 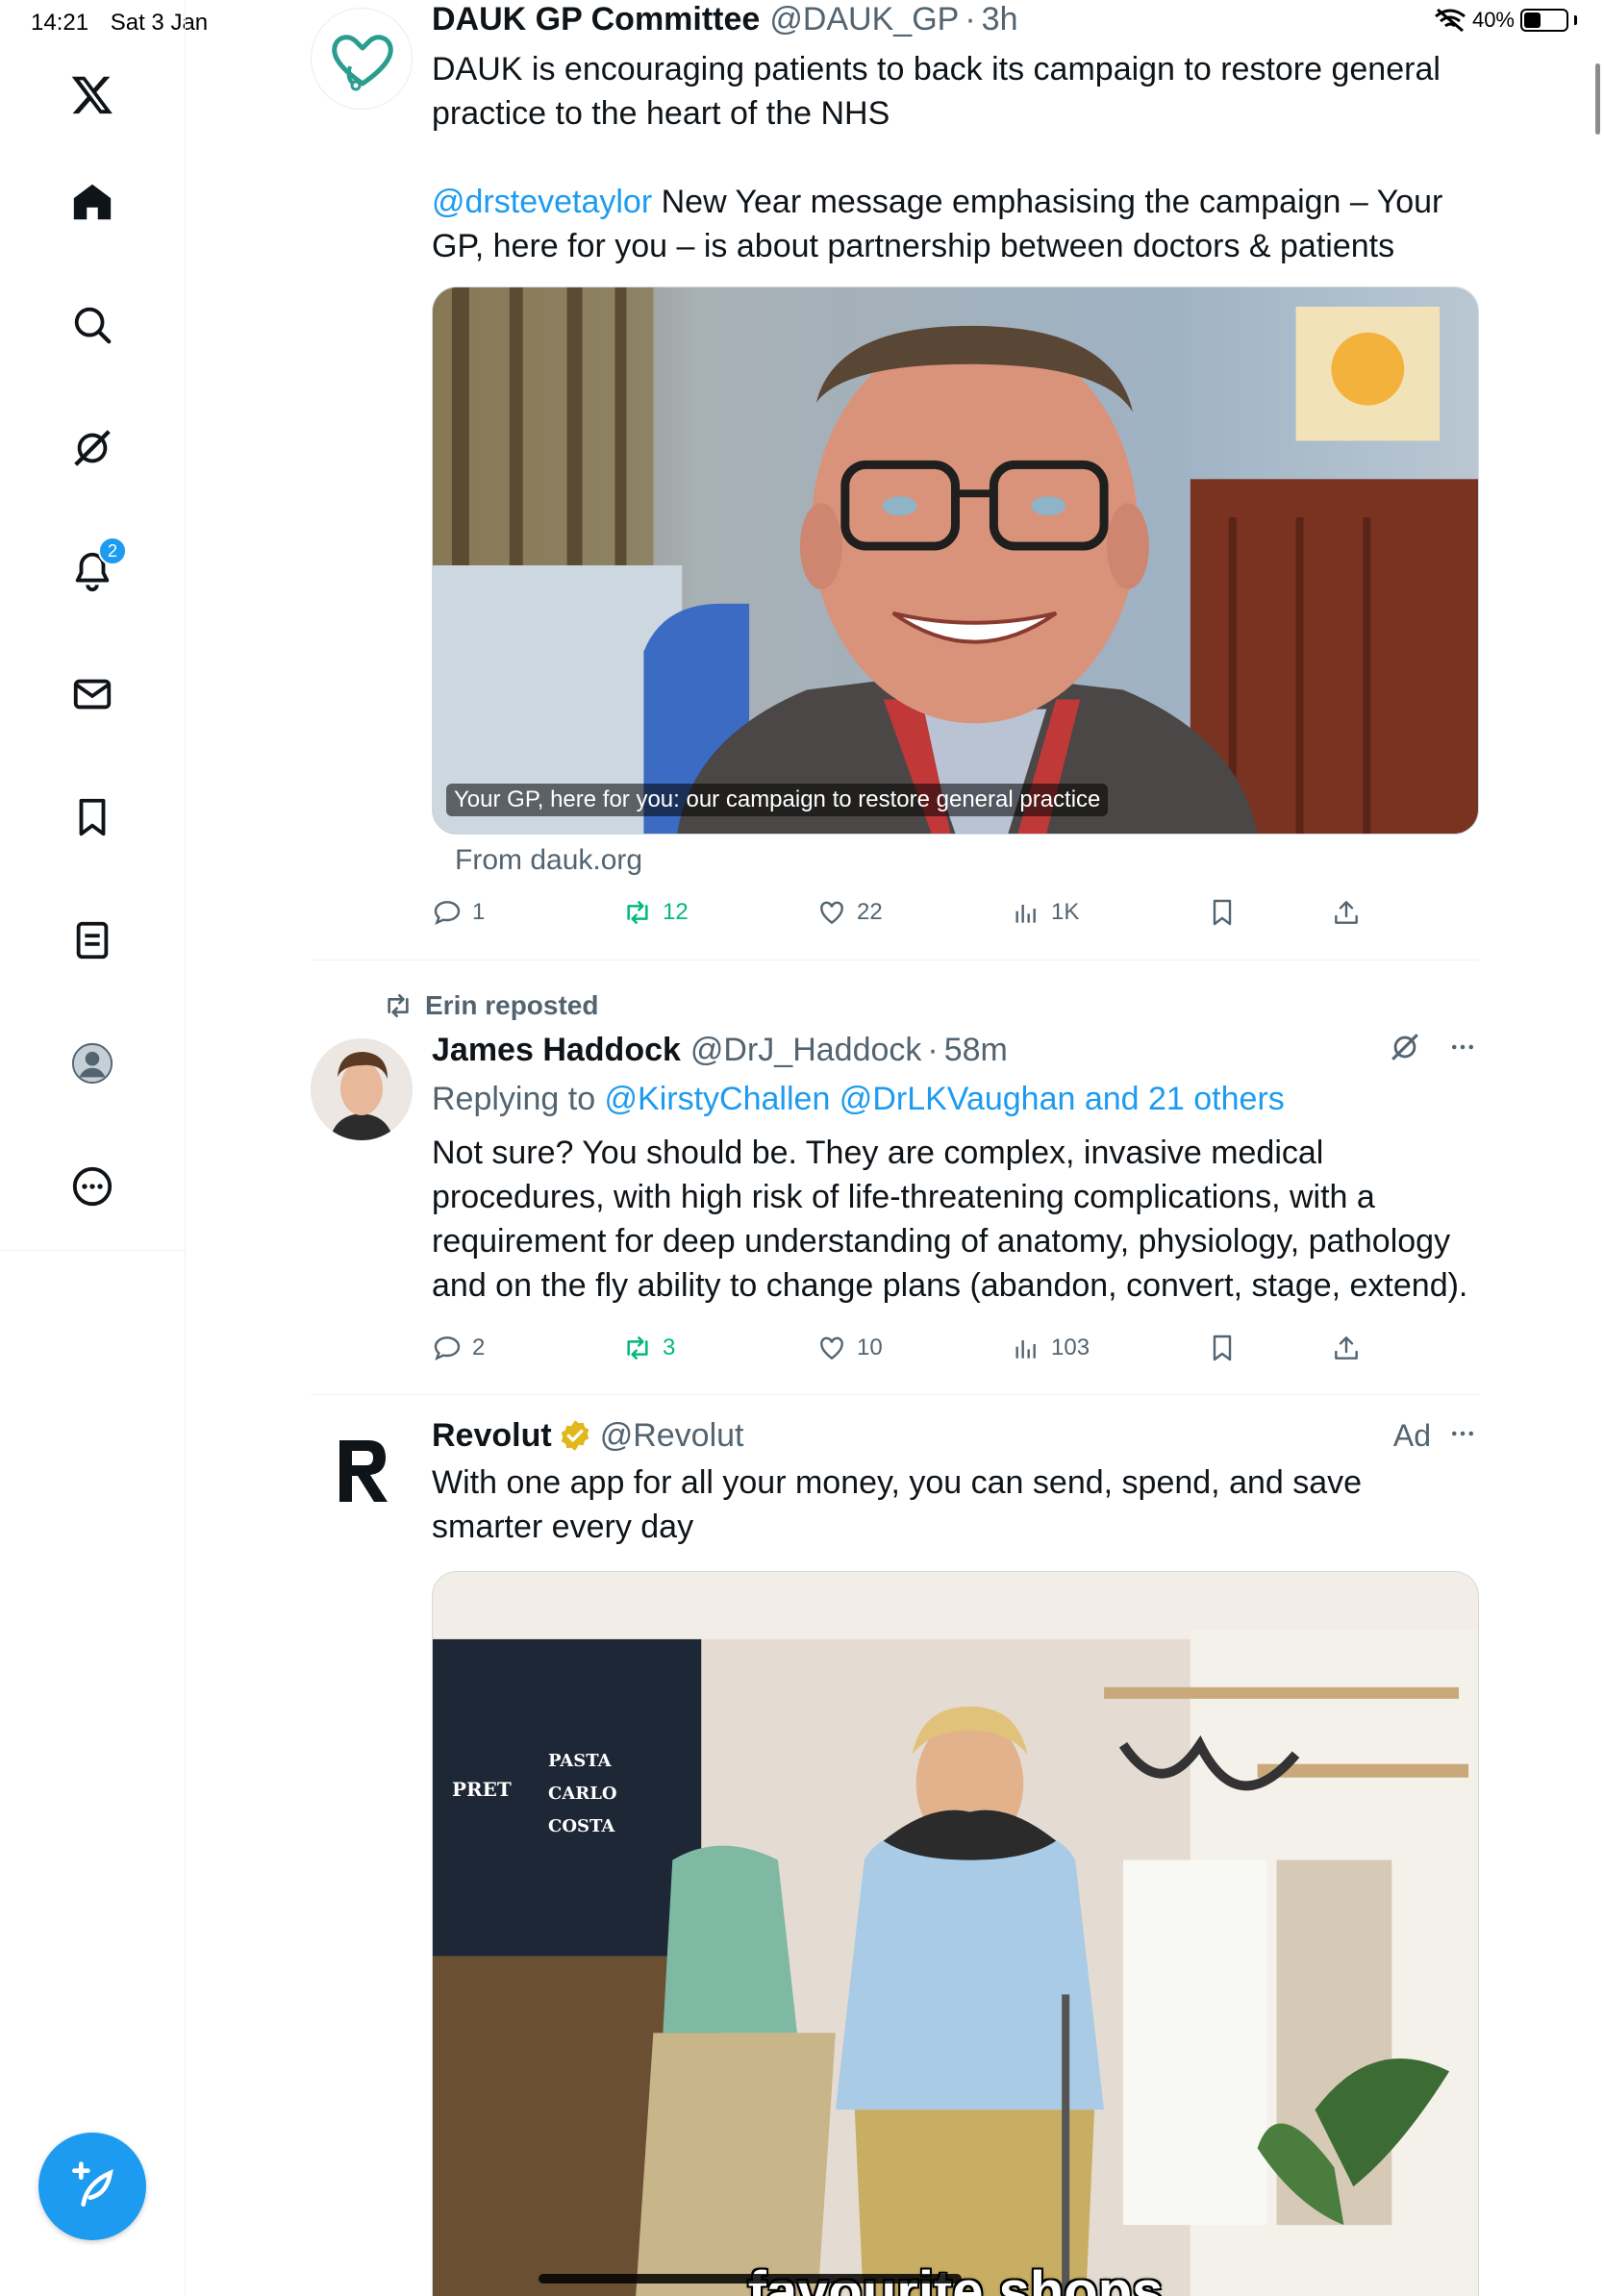 I want to click on compose-post-button, so click(x=92, y=2186).